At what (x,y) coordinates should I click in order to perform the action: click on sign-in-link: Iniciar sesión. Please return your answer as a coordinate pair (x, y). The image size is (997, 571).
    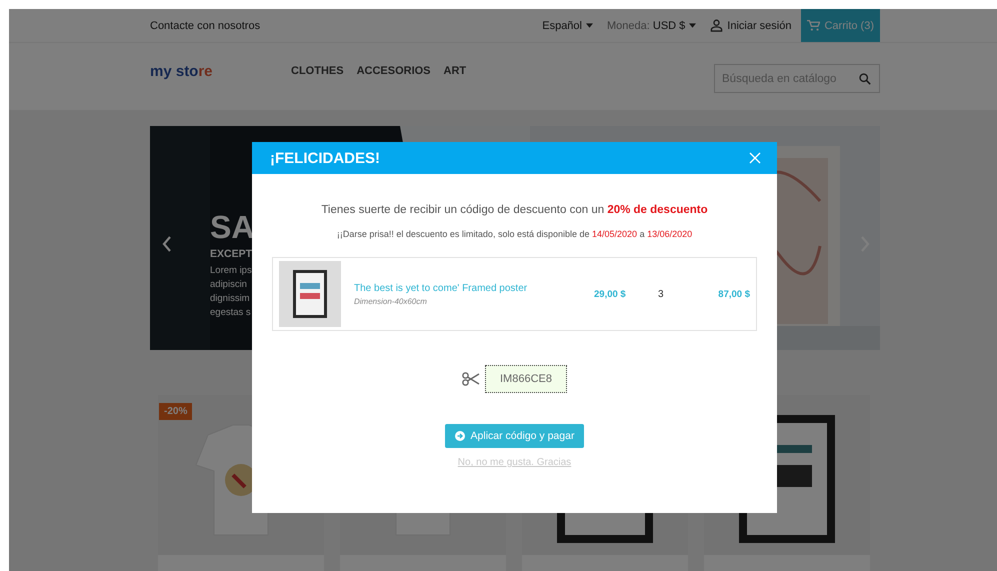
    Looking at the image, I should click on (751, 25).